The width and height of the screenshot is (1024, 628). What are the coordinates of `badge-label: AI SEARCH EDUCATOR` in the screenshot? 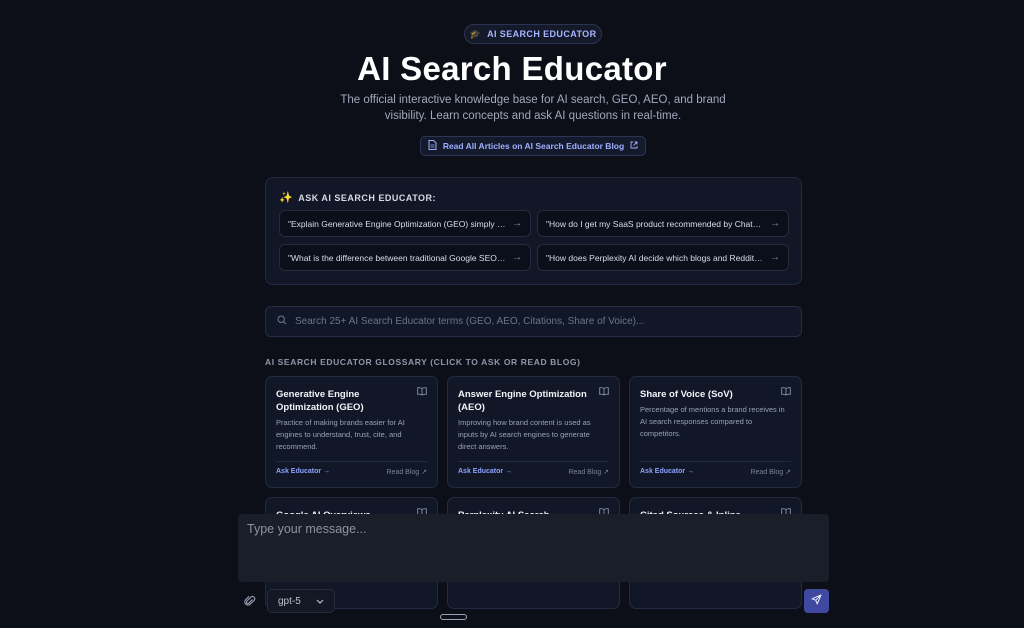 It's located at (542, 34).